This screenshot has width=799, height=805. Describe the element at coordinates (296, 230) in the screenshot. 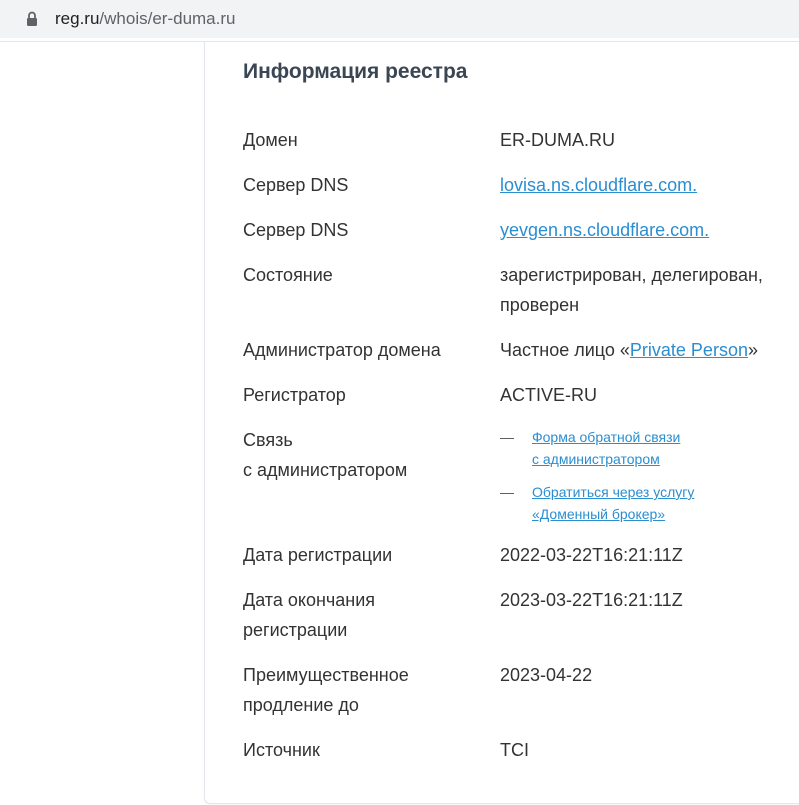

I see `dns2-label: Сервер DNS` at that location.